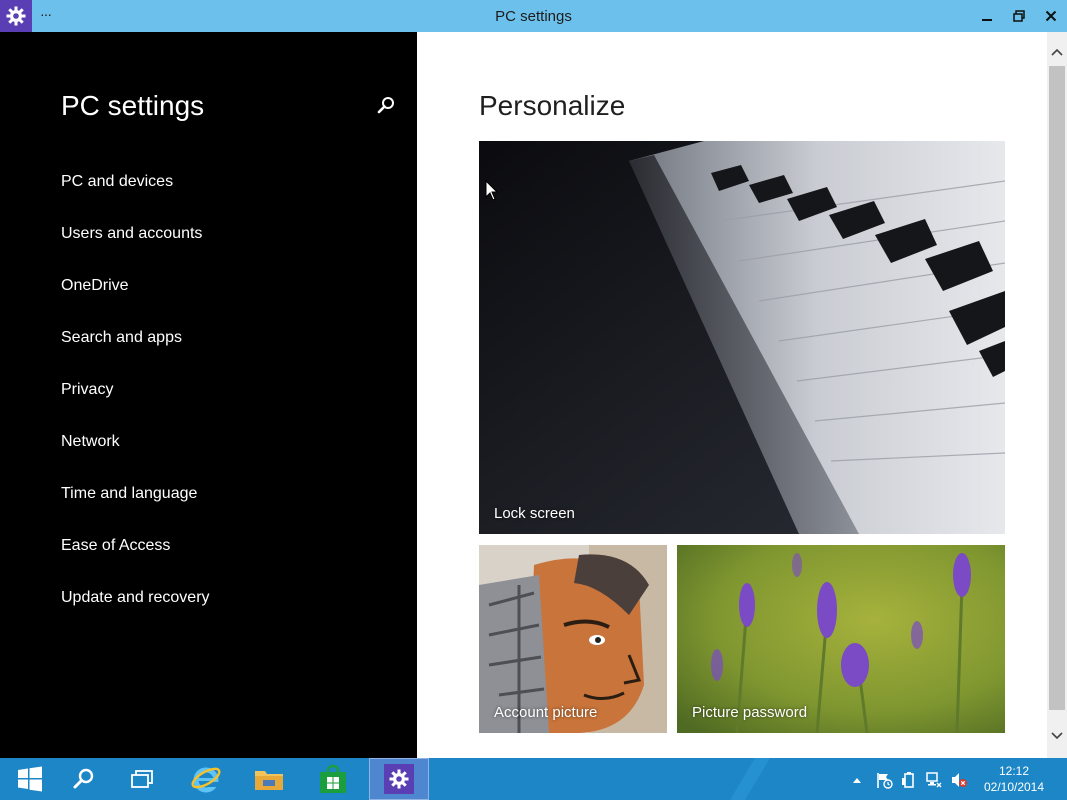 This screenshot has width=1067, height=800. I want to click on settings-icon, so click(399, 779).